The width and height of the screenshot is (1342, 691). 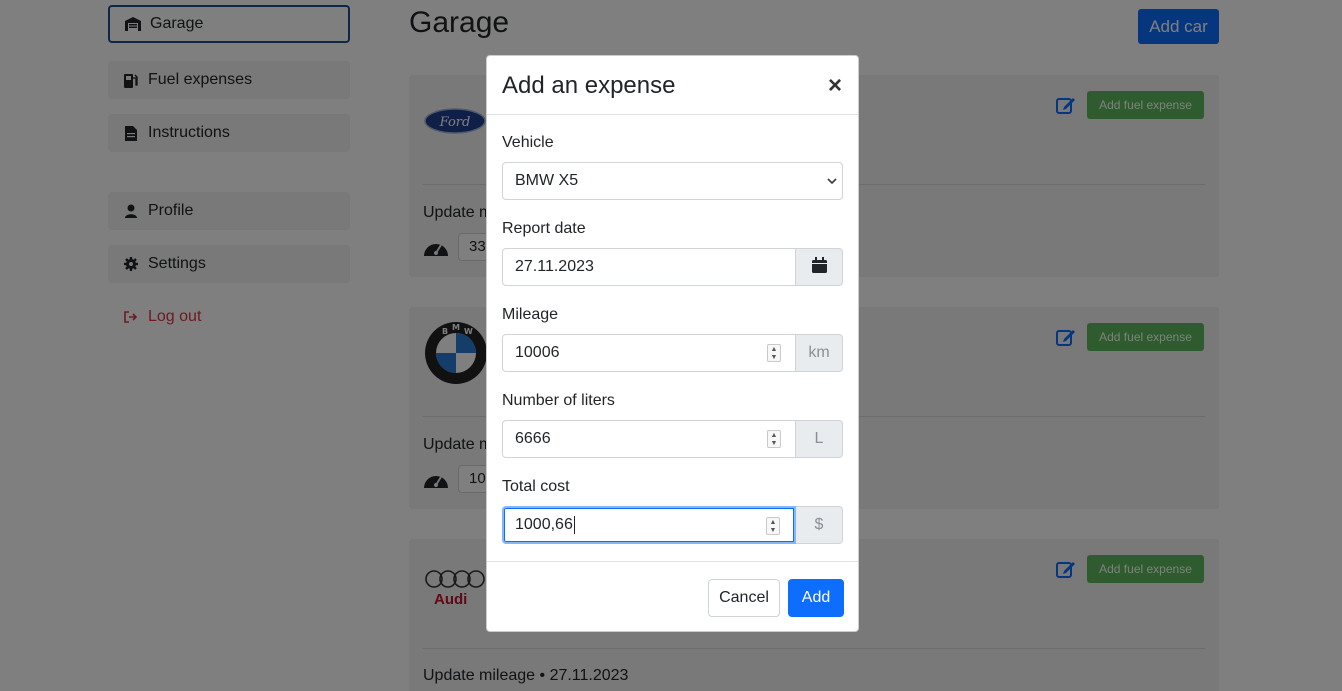 I want to click on cancel-button: Cancel, so click(x=744, y=598).